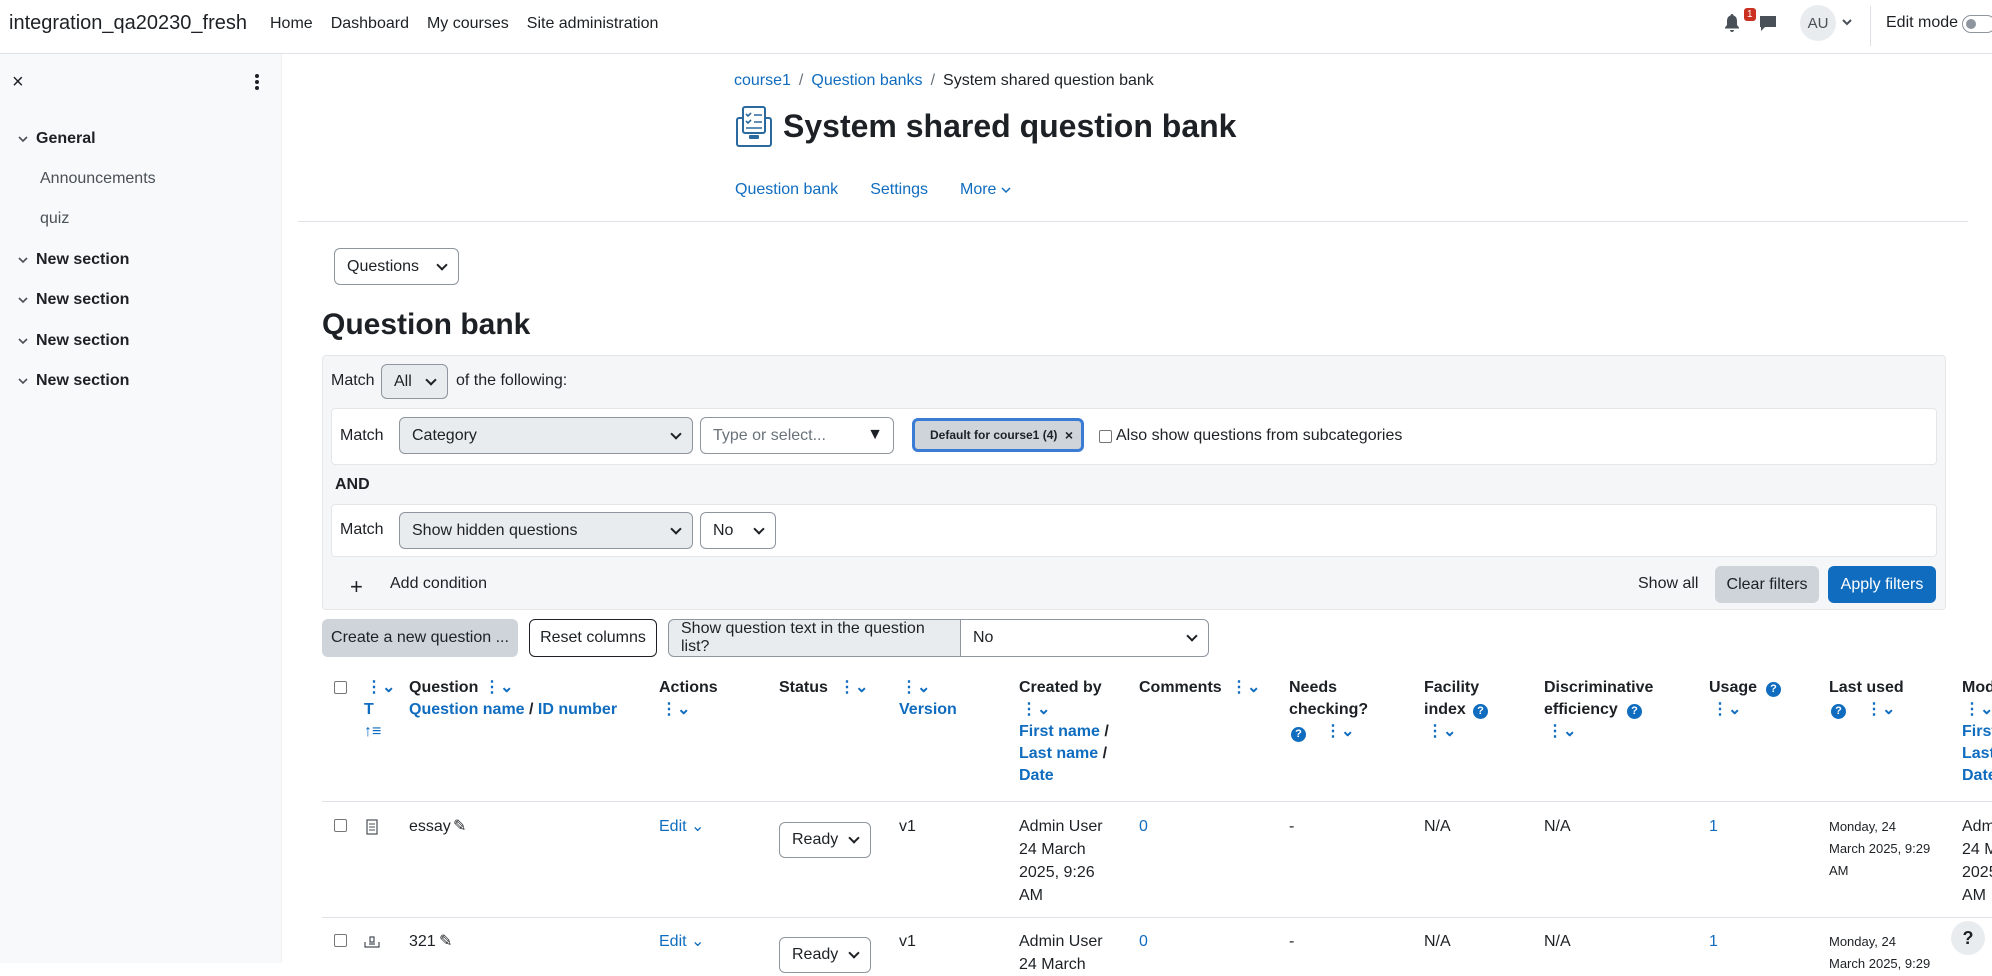  What do you see at coordinates (797, 435) in the screenshot?
I see `category-search-input: Type or select... ▼` at bounding box center [797, 435].